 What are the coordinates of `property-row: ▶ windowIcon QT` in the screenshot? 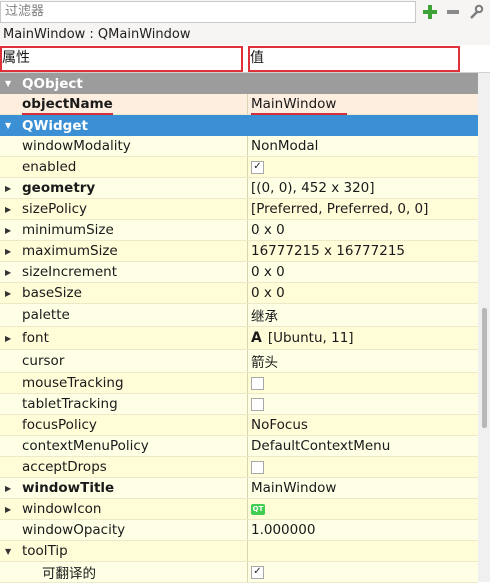 It's located at (239, 509).